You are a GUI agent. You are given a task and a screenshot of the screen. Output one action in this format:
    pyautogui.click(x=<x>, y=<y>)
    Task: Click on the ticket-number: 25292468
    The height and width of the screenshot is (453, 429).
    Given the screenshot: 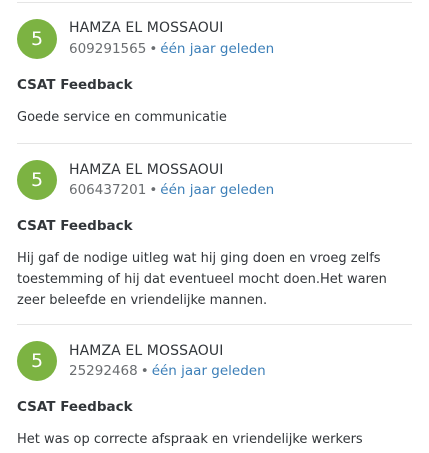 What is the action you would take?
    pyautogui.click(x=103, y=371)
    